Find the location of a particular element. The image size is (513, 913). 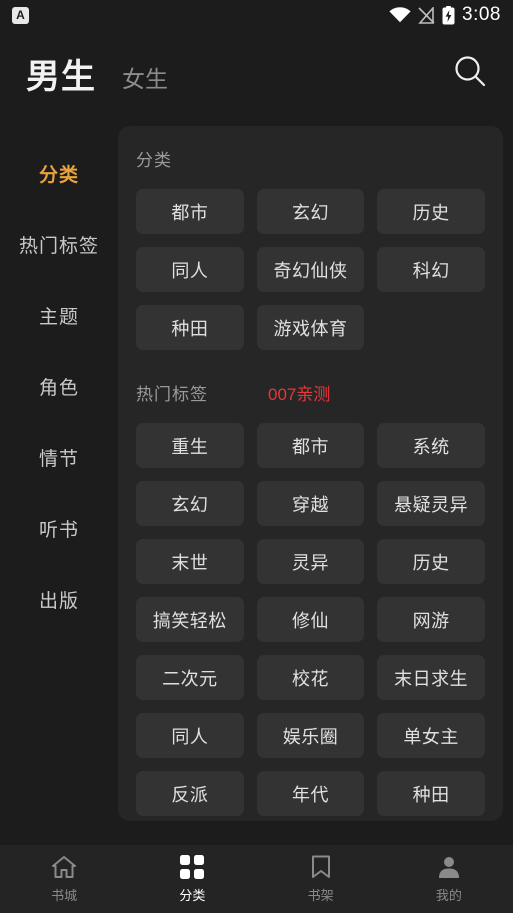

chip-category-7: 游戏体育 is located at coordinates (310, 327).